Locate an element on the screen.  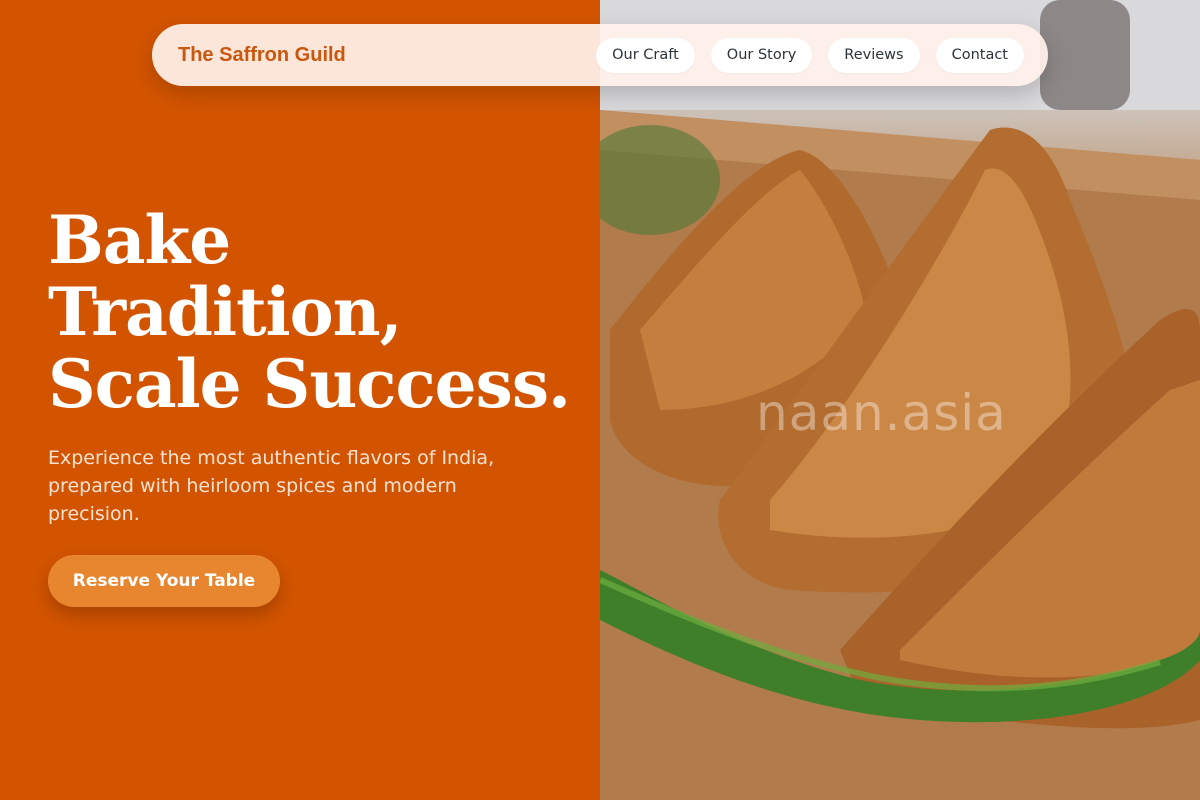
reserve-table-button: Reserve Your Table is located at coordinates (164, 581).